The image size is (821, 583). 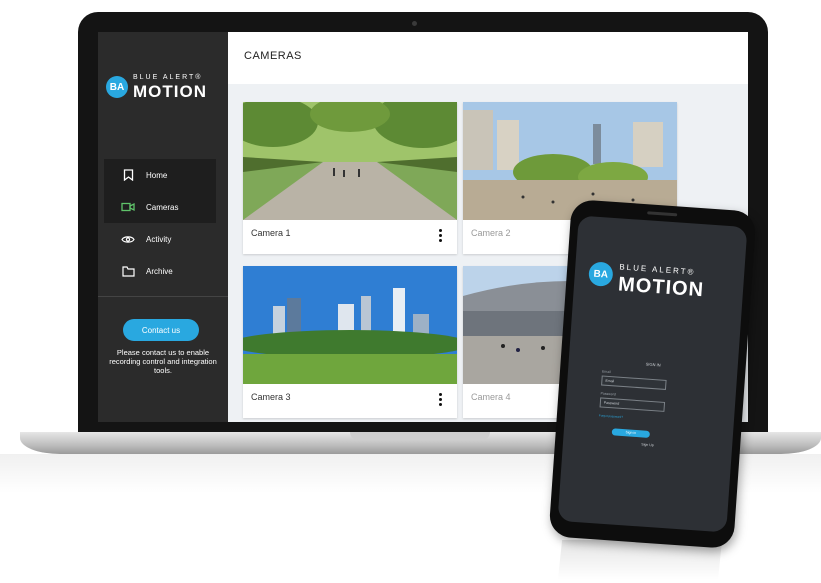 I want to click on forgot-password-link: Forgot password?, so click(x=611, y=416).